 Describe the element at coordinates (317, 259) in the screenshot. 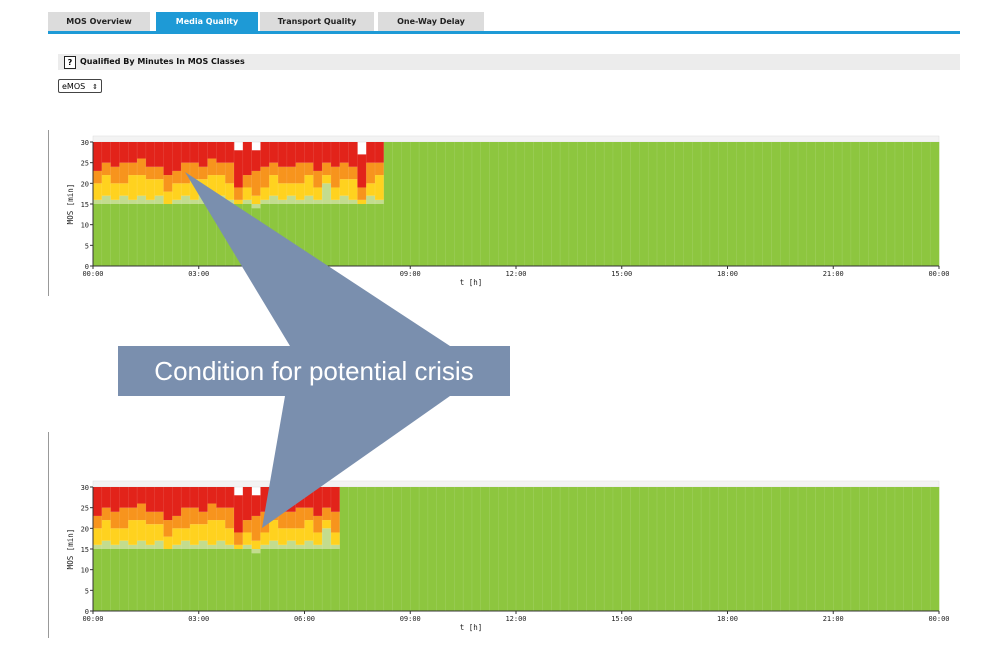

I see `callout-arrow-up` at that location.